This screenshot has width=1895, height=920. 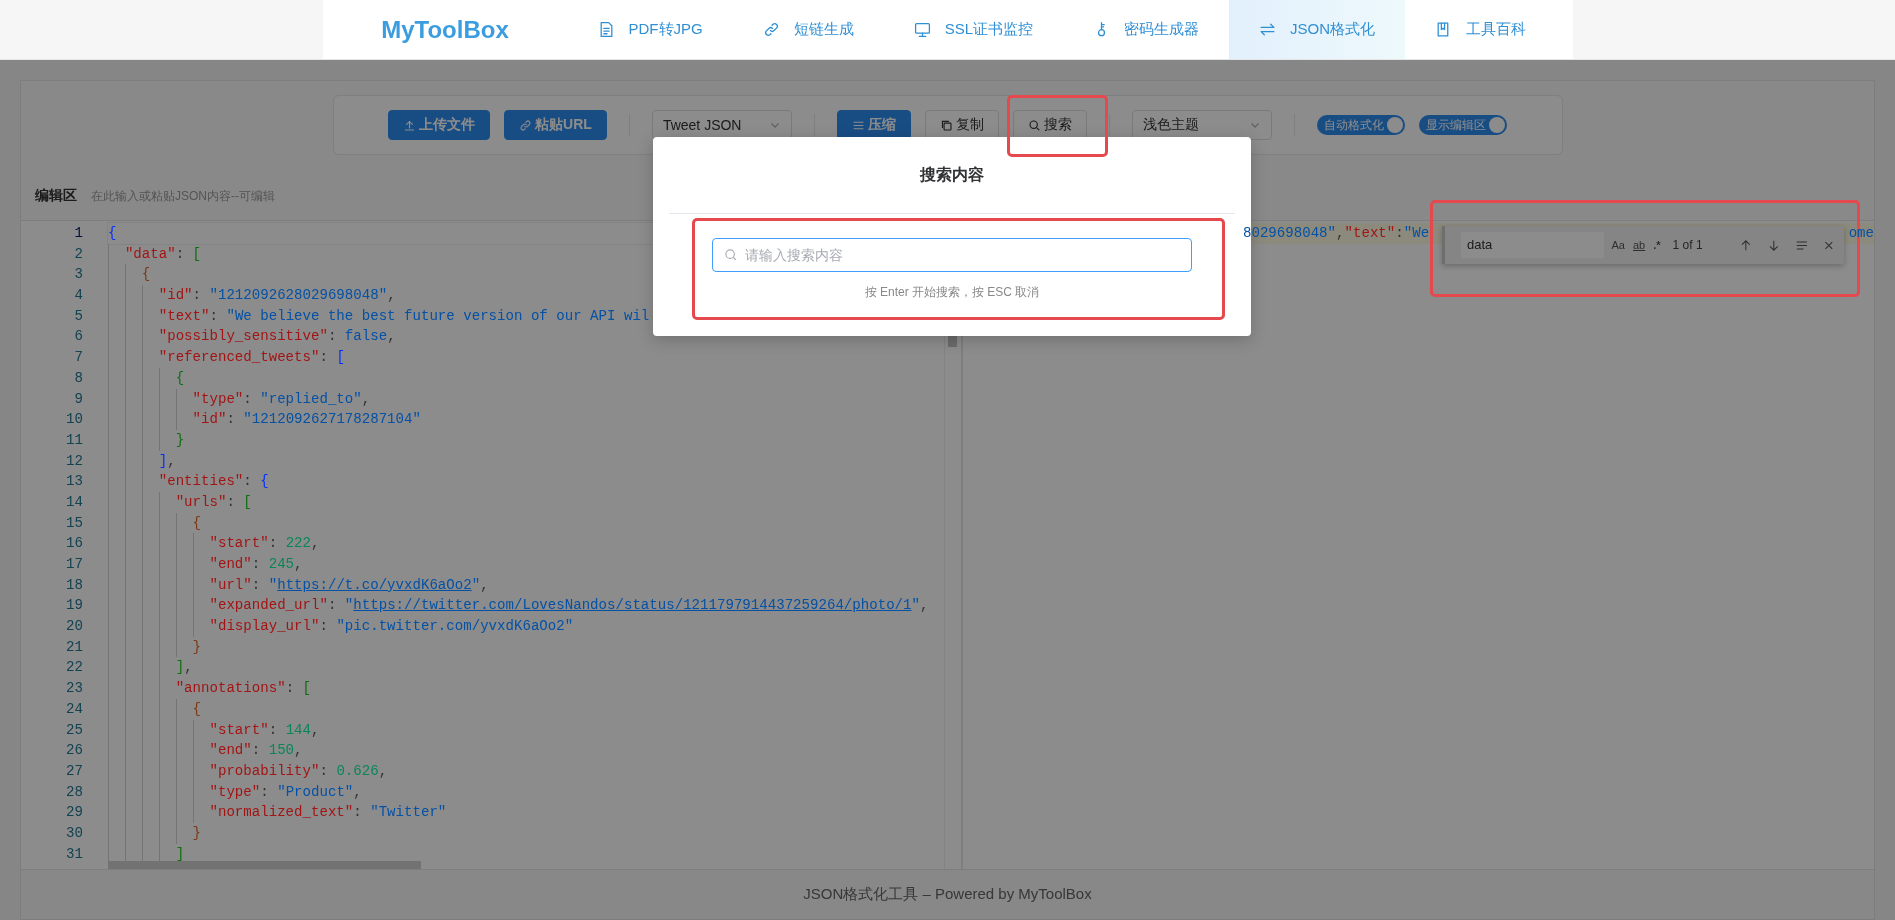 What do you see at coordinates (74, 440) in the screenshot?
I see `line-number: 11` at bounding box center [74, 440].